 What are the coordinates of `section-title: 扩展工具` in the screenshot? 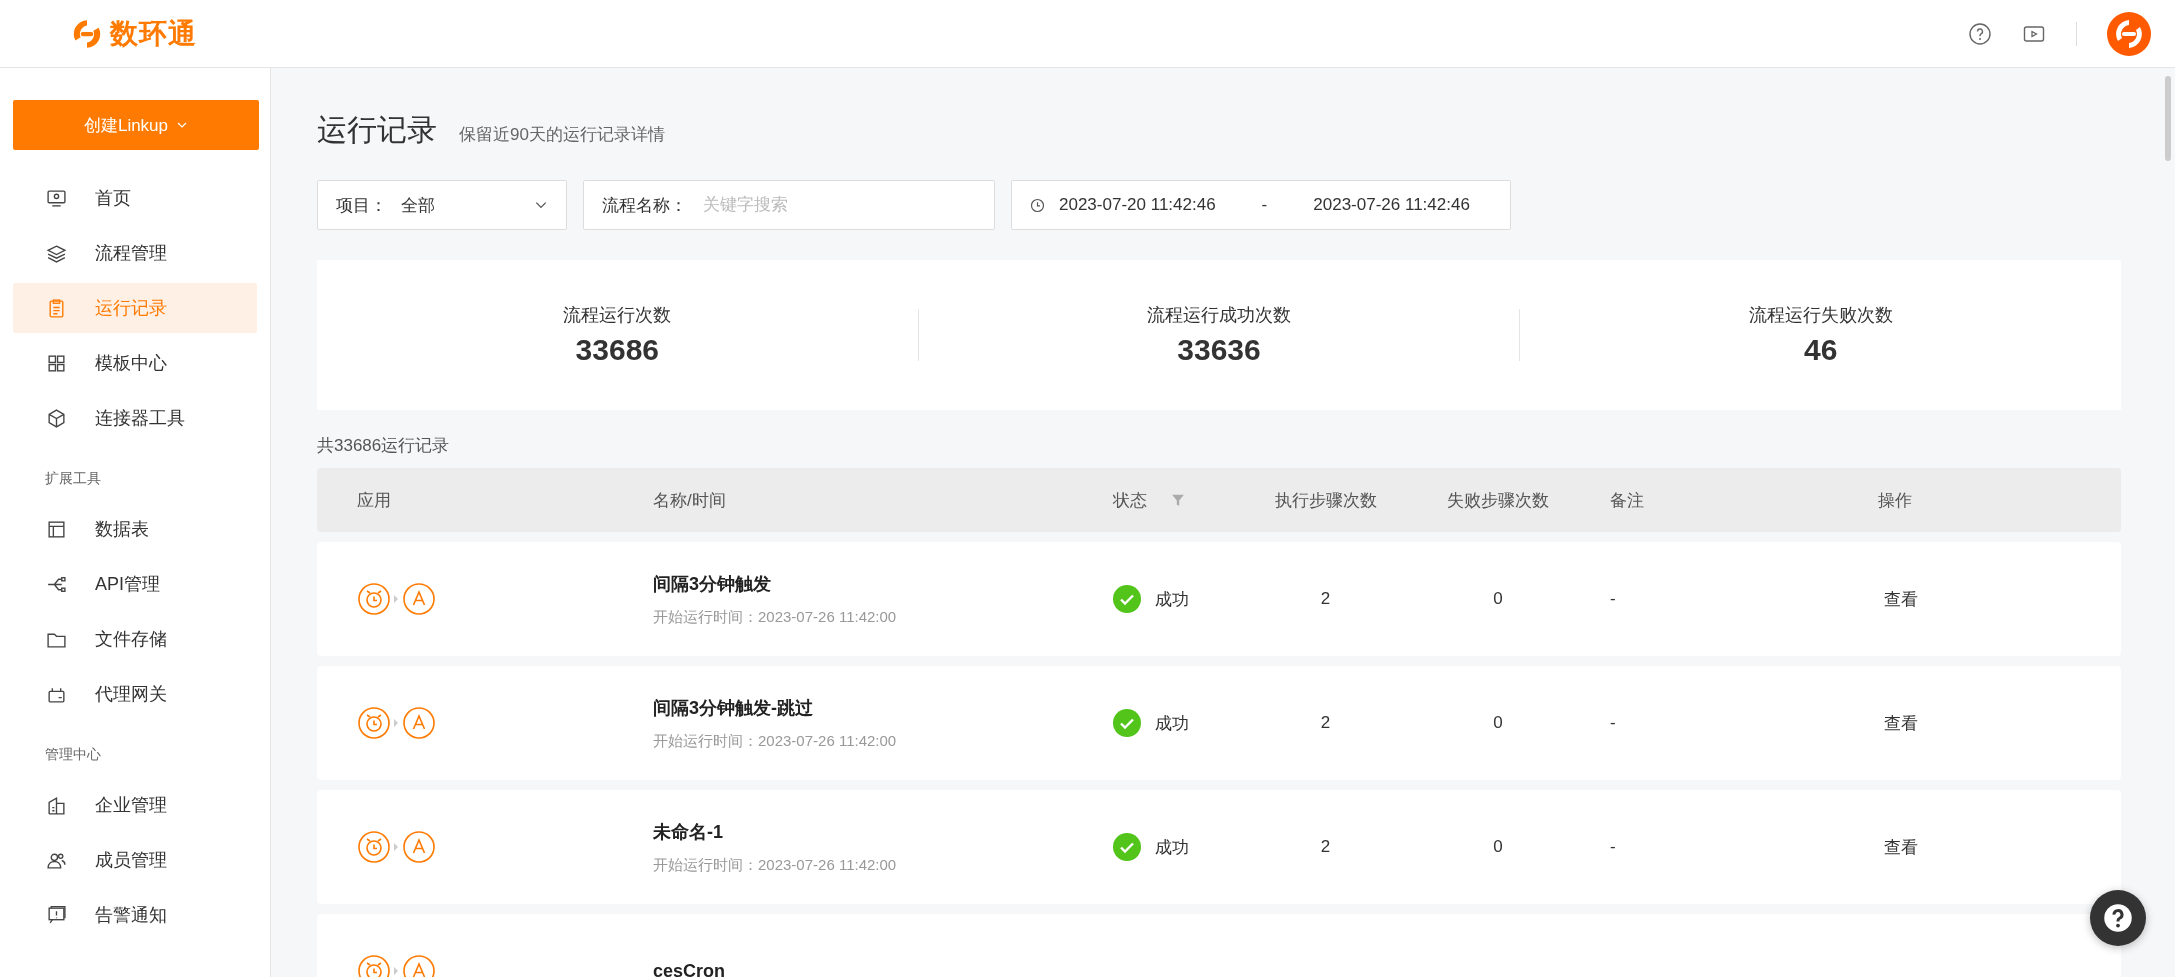 It's located at (73, 478).